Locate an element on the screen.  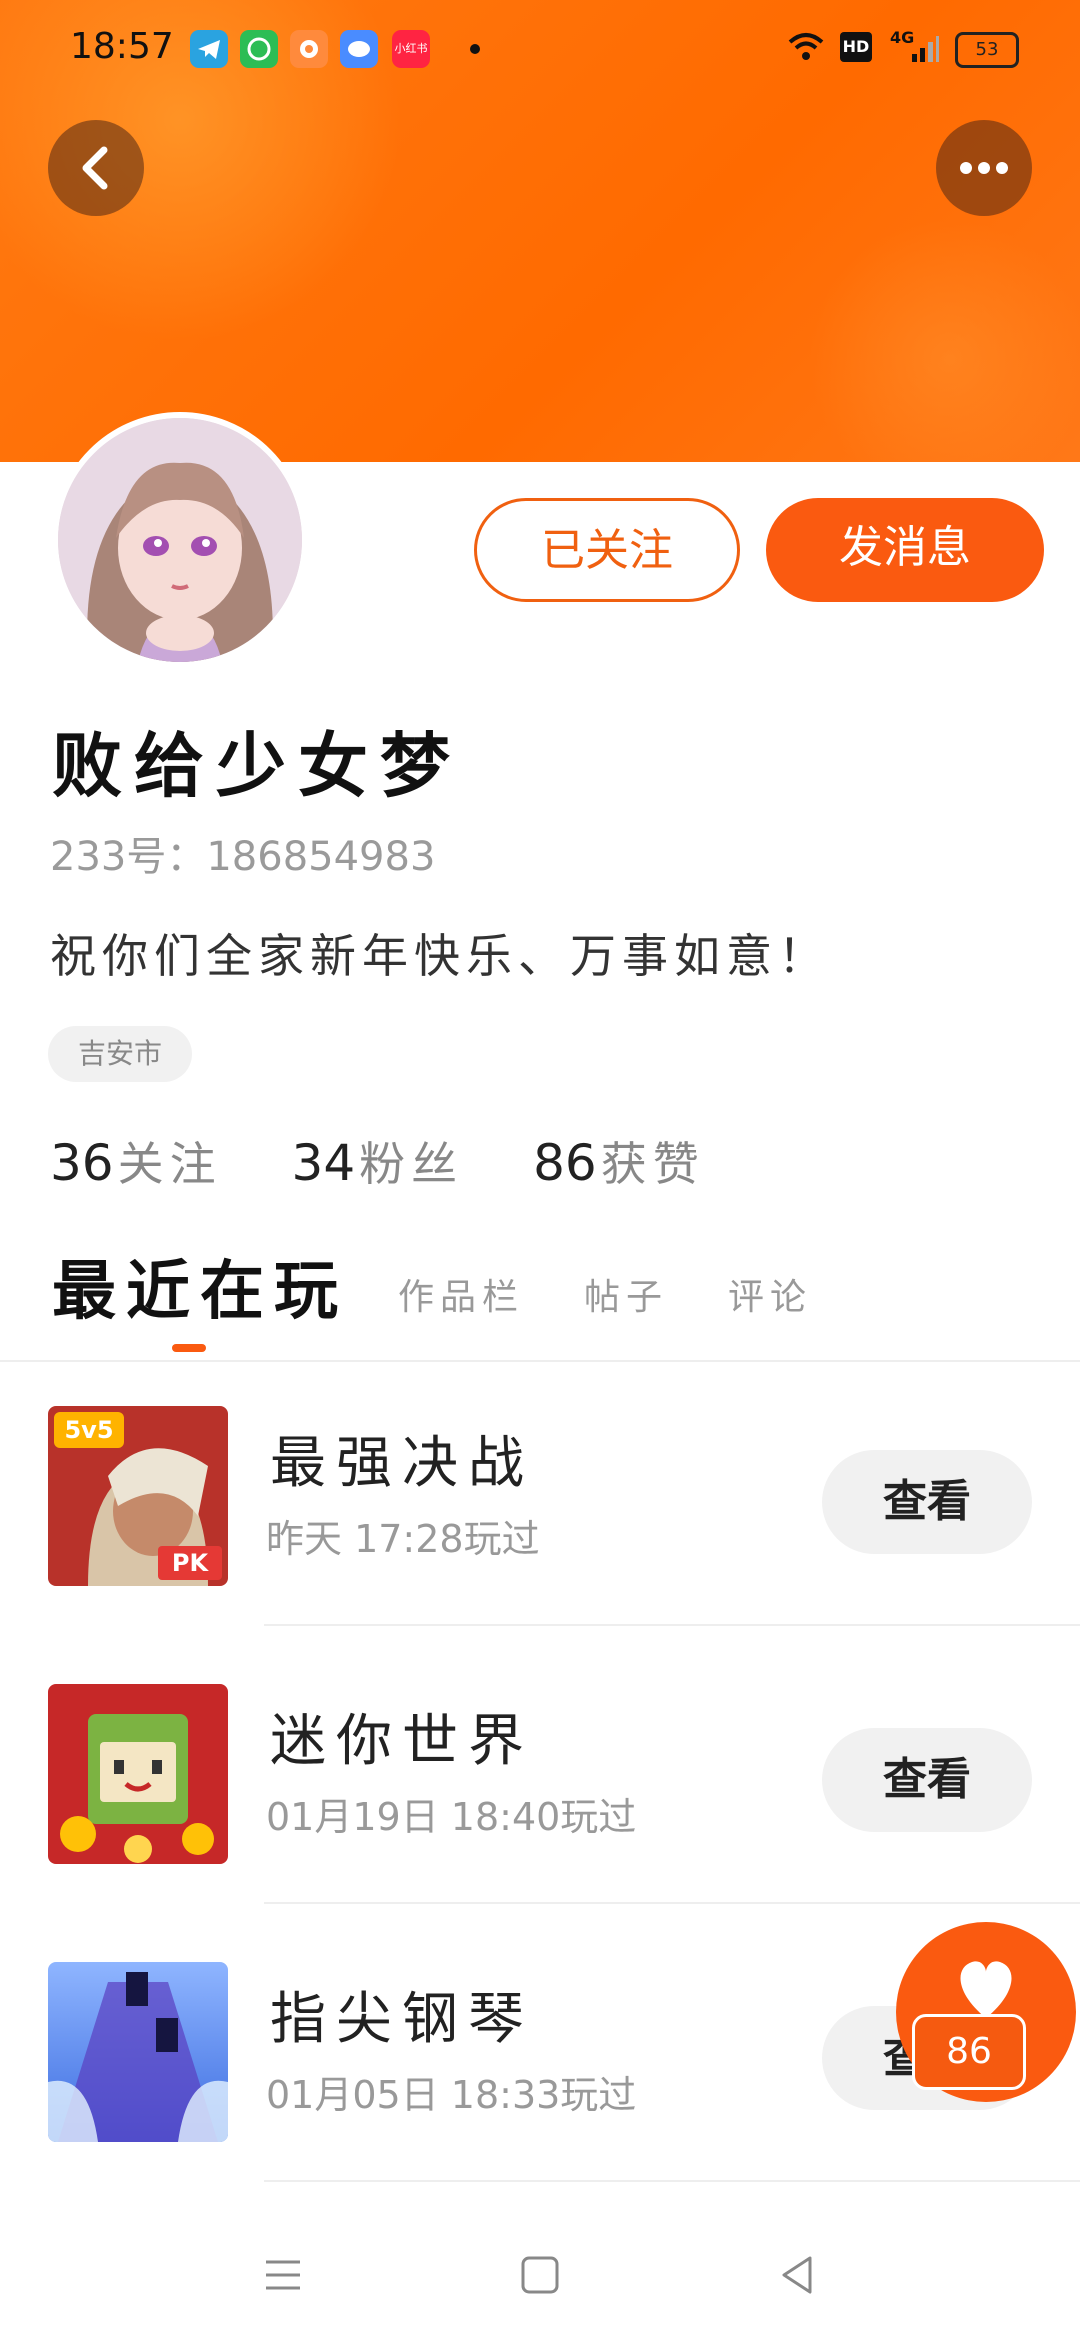
hd-badge: HD is located at coordinates (856, 47).